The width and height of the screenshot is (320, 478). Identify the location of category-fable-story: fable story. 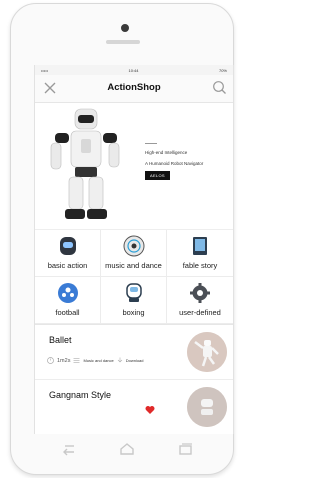
(200, 253).